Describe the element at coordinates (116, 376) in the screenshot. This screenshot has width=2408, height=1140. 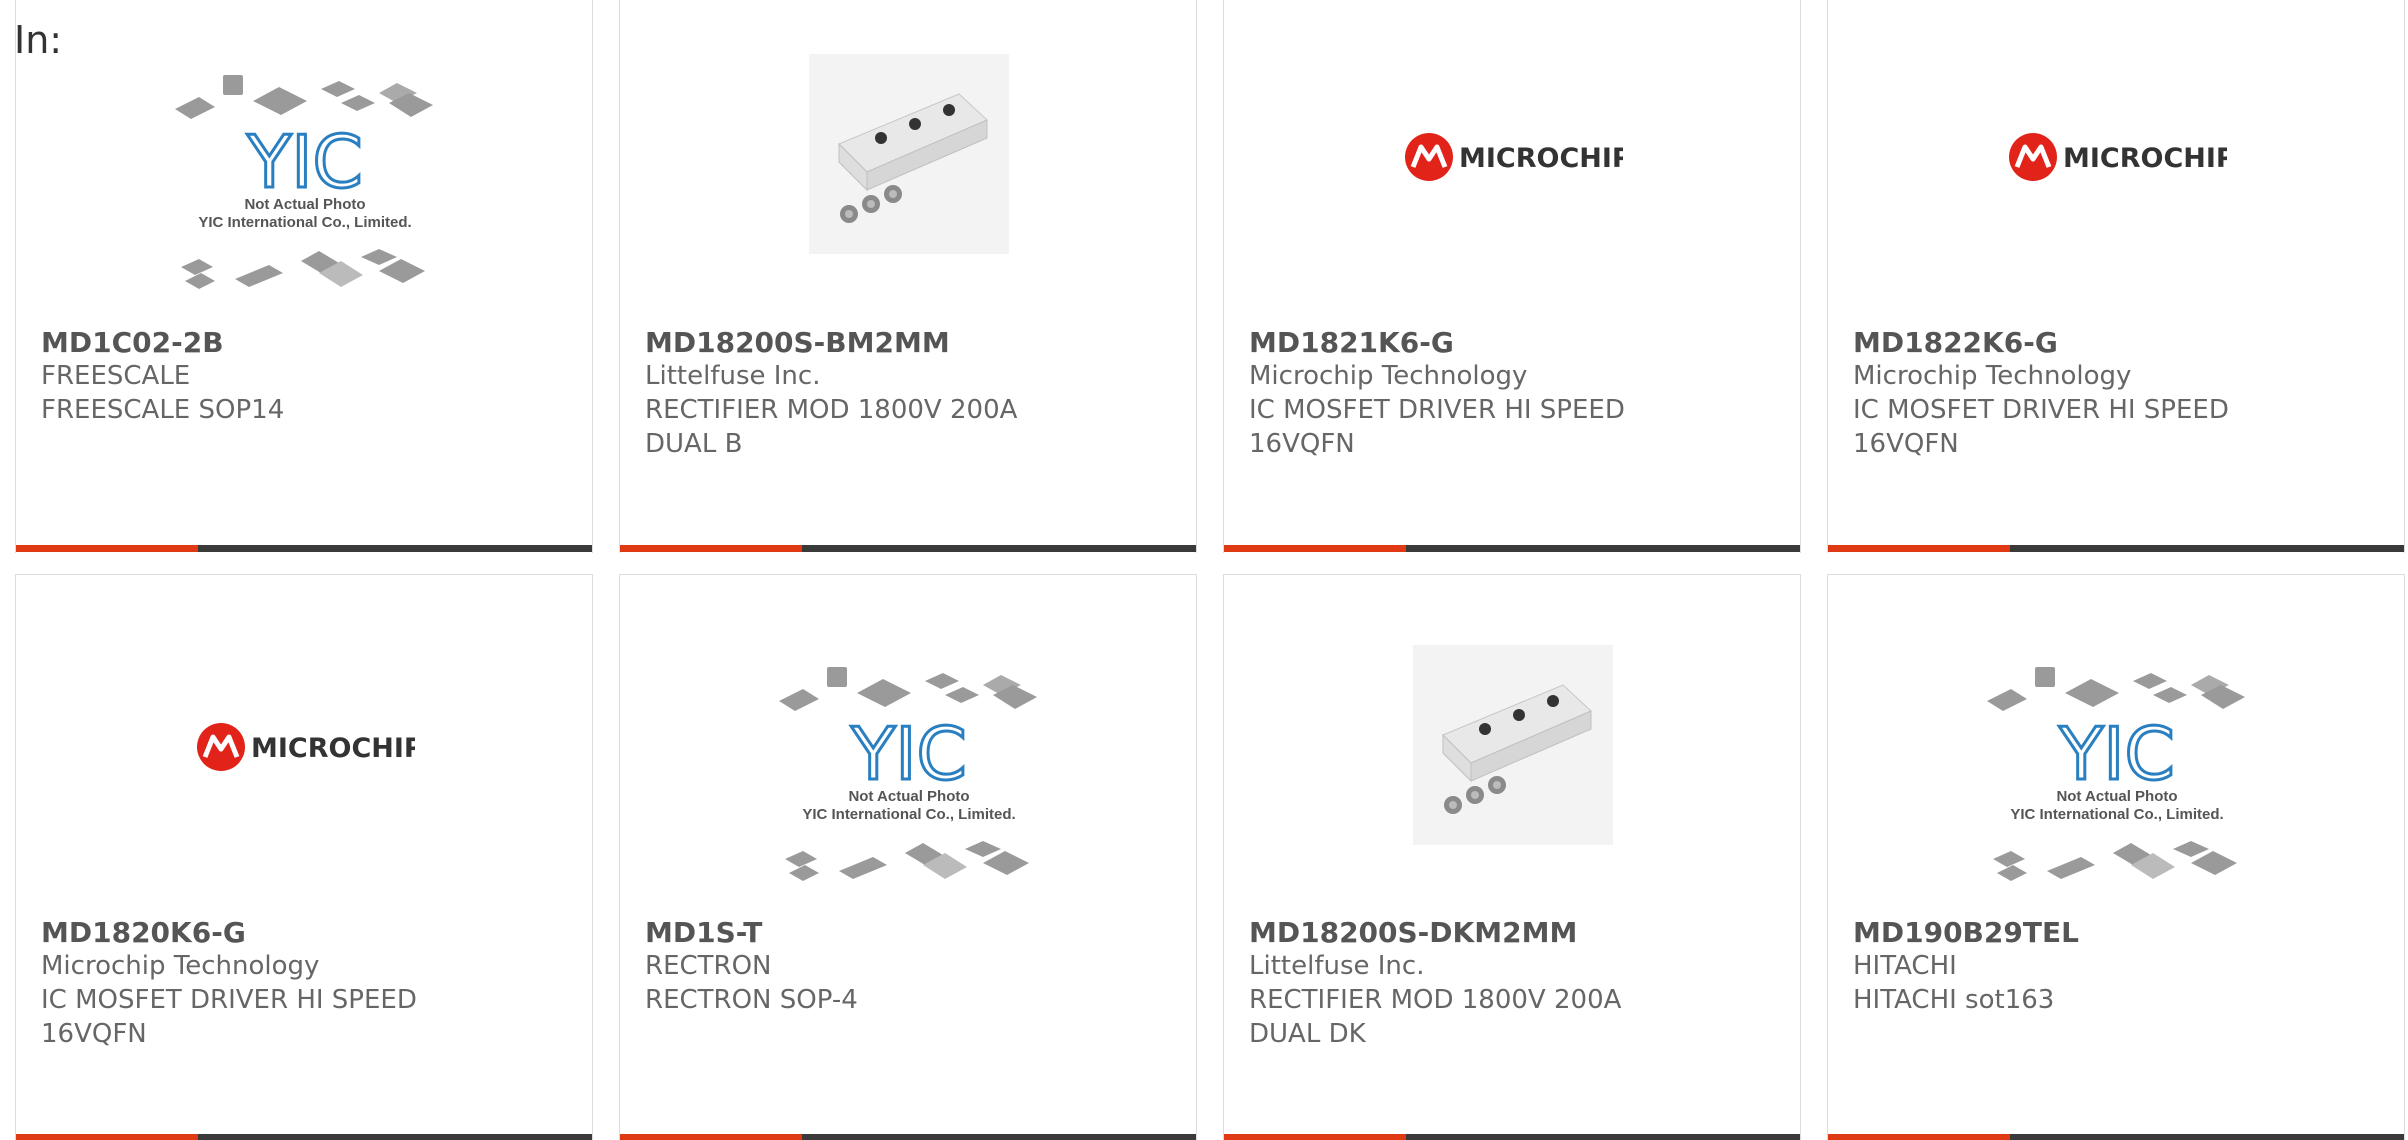
I see `manufacturer: FREESCALE` at that location.